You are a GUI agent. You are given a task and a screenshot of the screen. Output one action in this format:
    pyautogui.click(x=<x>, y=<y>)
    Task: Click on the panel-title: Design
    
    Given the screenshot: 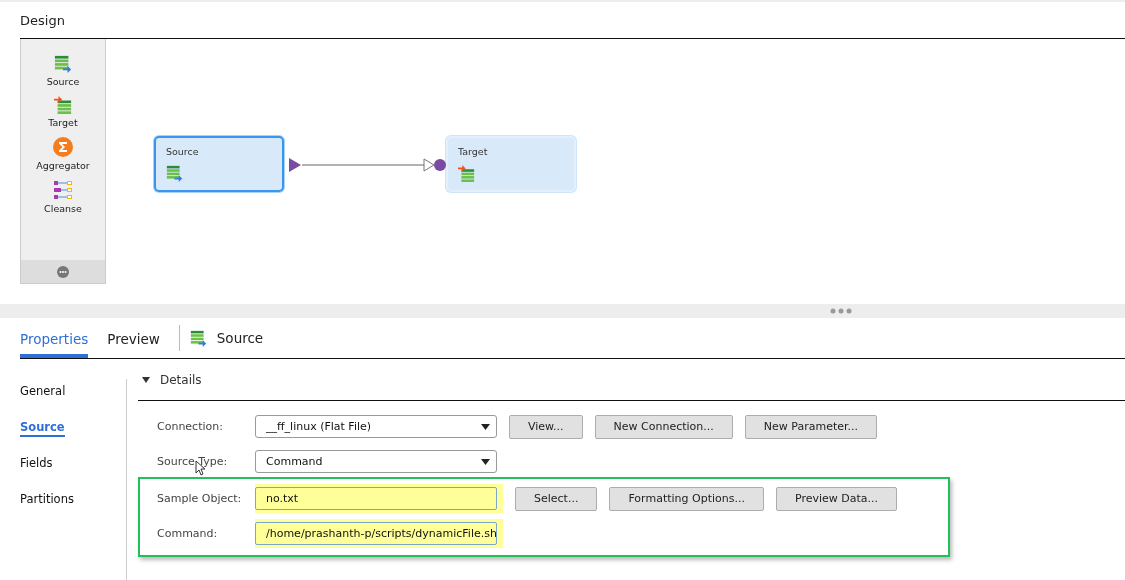 What is the action you would take?
    pyautogui.click(x=572, y=20)
    